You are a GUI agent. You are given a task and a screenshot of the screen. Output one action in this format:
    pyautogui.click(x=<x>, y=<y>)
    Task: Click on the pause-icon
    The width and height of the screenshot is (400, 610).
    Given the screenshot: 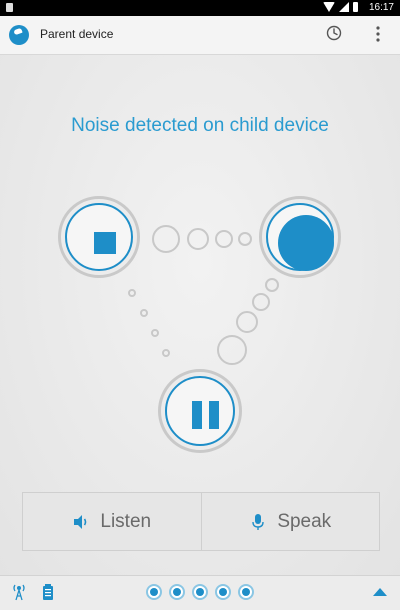 What is the action you would take?
    pyautogui.click(x=205, y=415)
    